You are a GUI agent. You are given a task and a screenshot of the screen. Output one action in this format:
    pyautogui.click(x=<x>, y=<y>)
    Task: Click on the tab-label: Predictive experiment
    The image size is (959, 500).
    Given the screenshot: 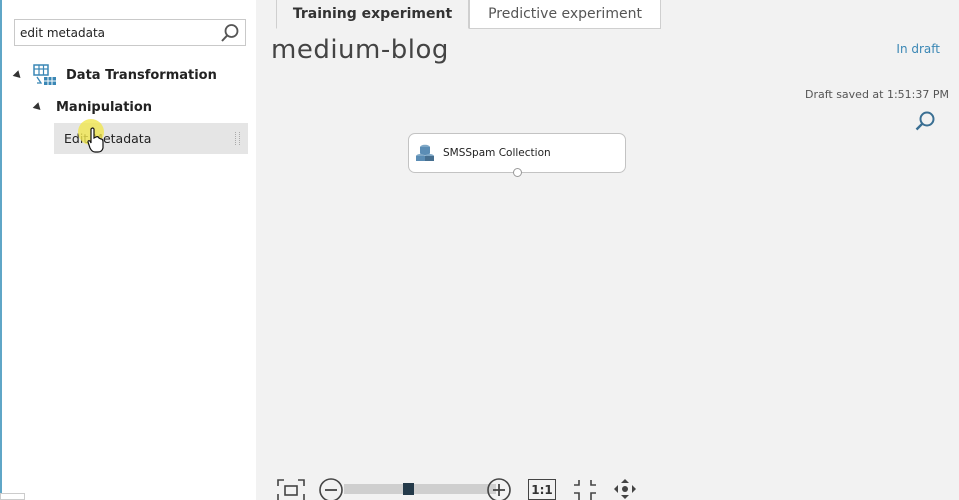 What is the action you would take?
    pyautogui.click(x=565, y=14)
    